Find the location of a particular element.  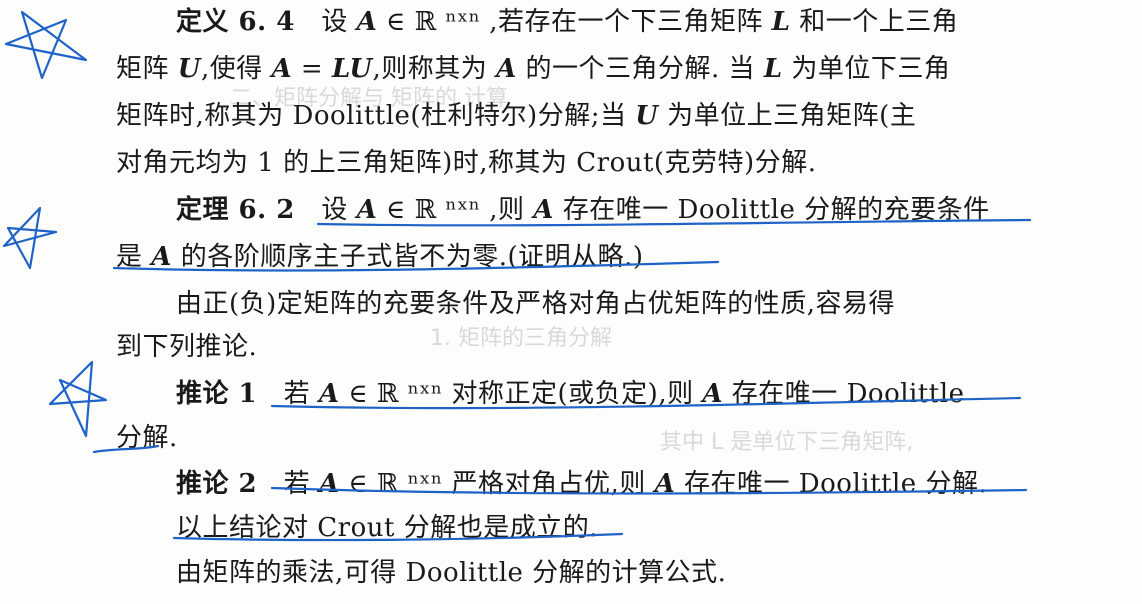

text-span: 到下列推论. is located at coordinates (187, 347).